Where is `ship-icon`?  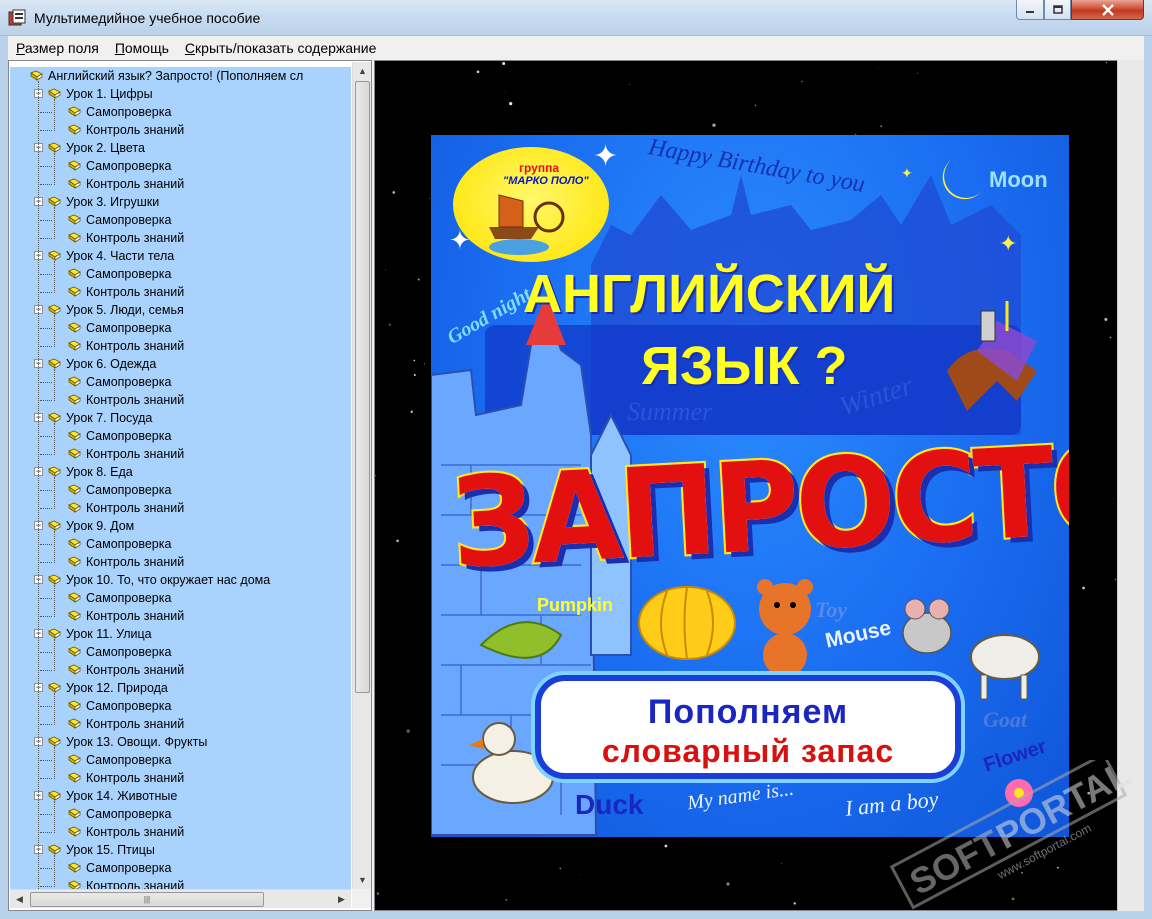
ship-icon is located at coordinates (527, 224).